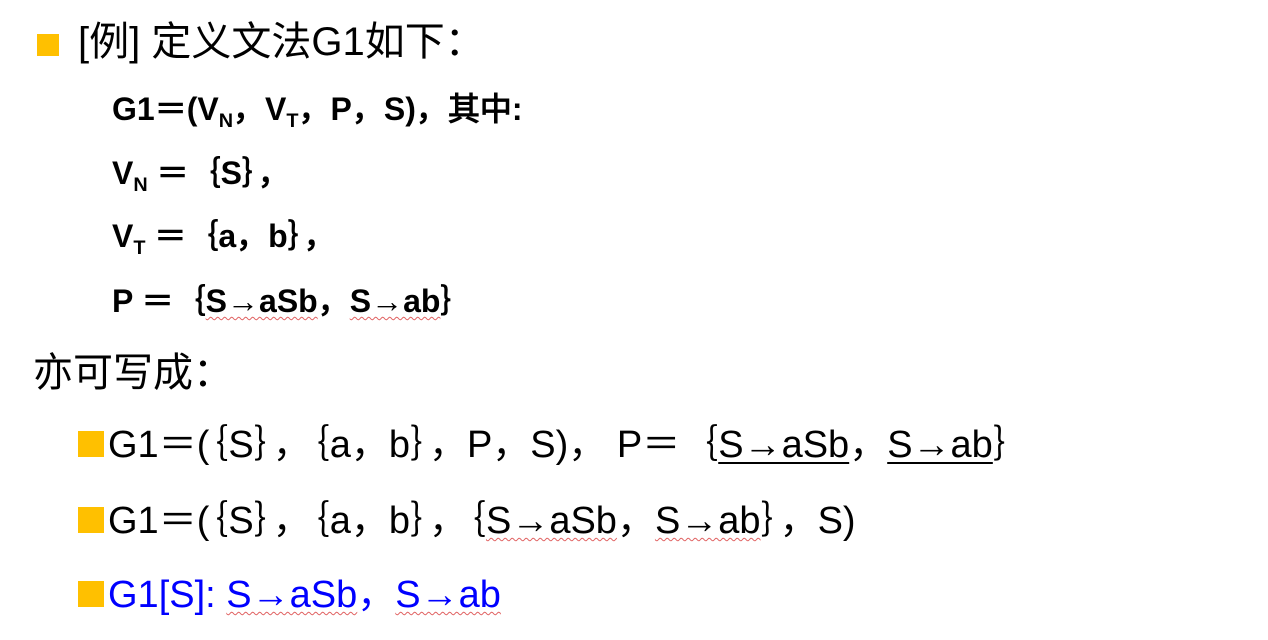 This screenshot has width=1268, height=640. Describe the element at coordinates (281, 42) in the screenshot. I see `example-title: [例] 定义文法G1如下：` at that location.